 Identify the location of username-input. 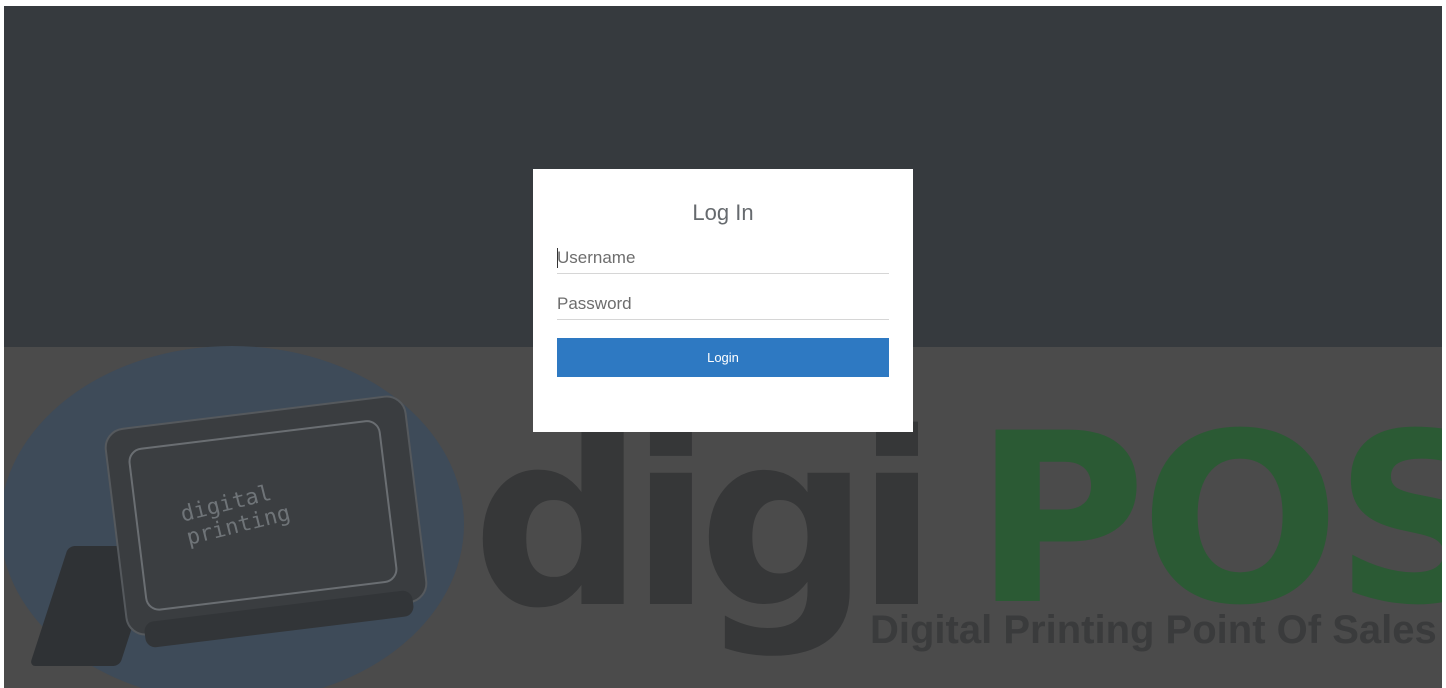
(723, 258).